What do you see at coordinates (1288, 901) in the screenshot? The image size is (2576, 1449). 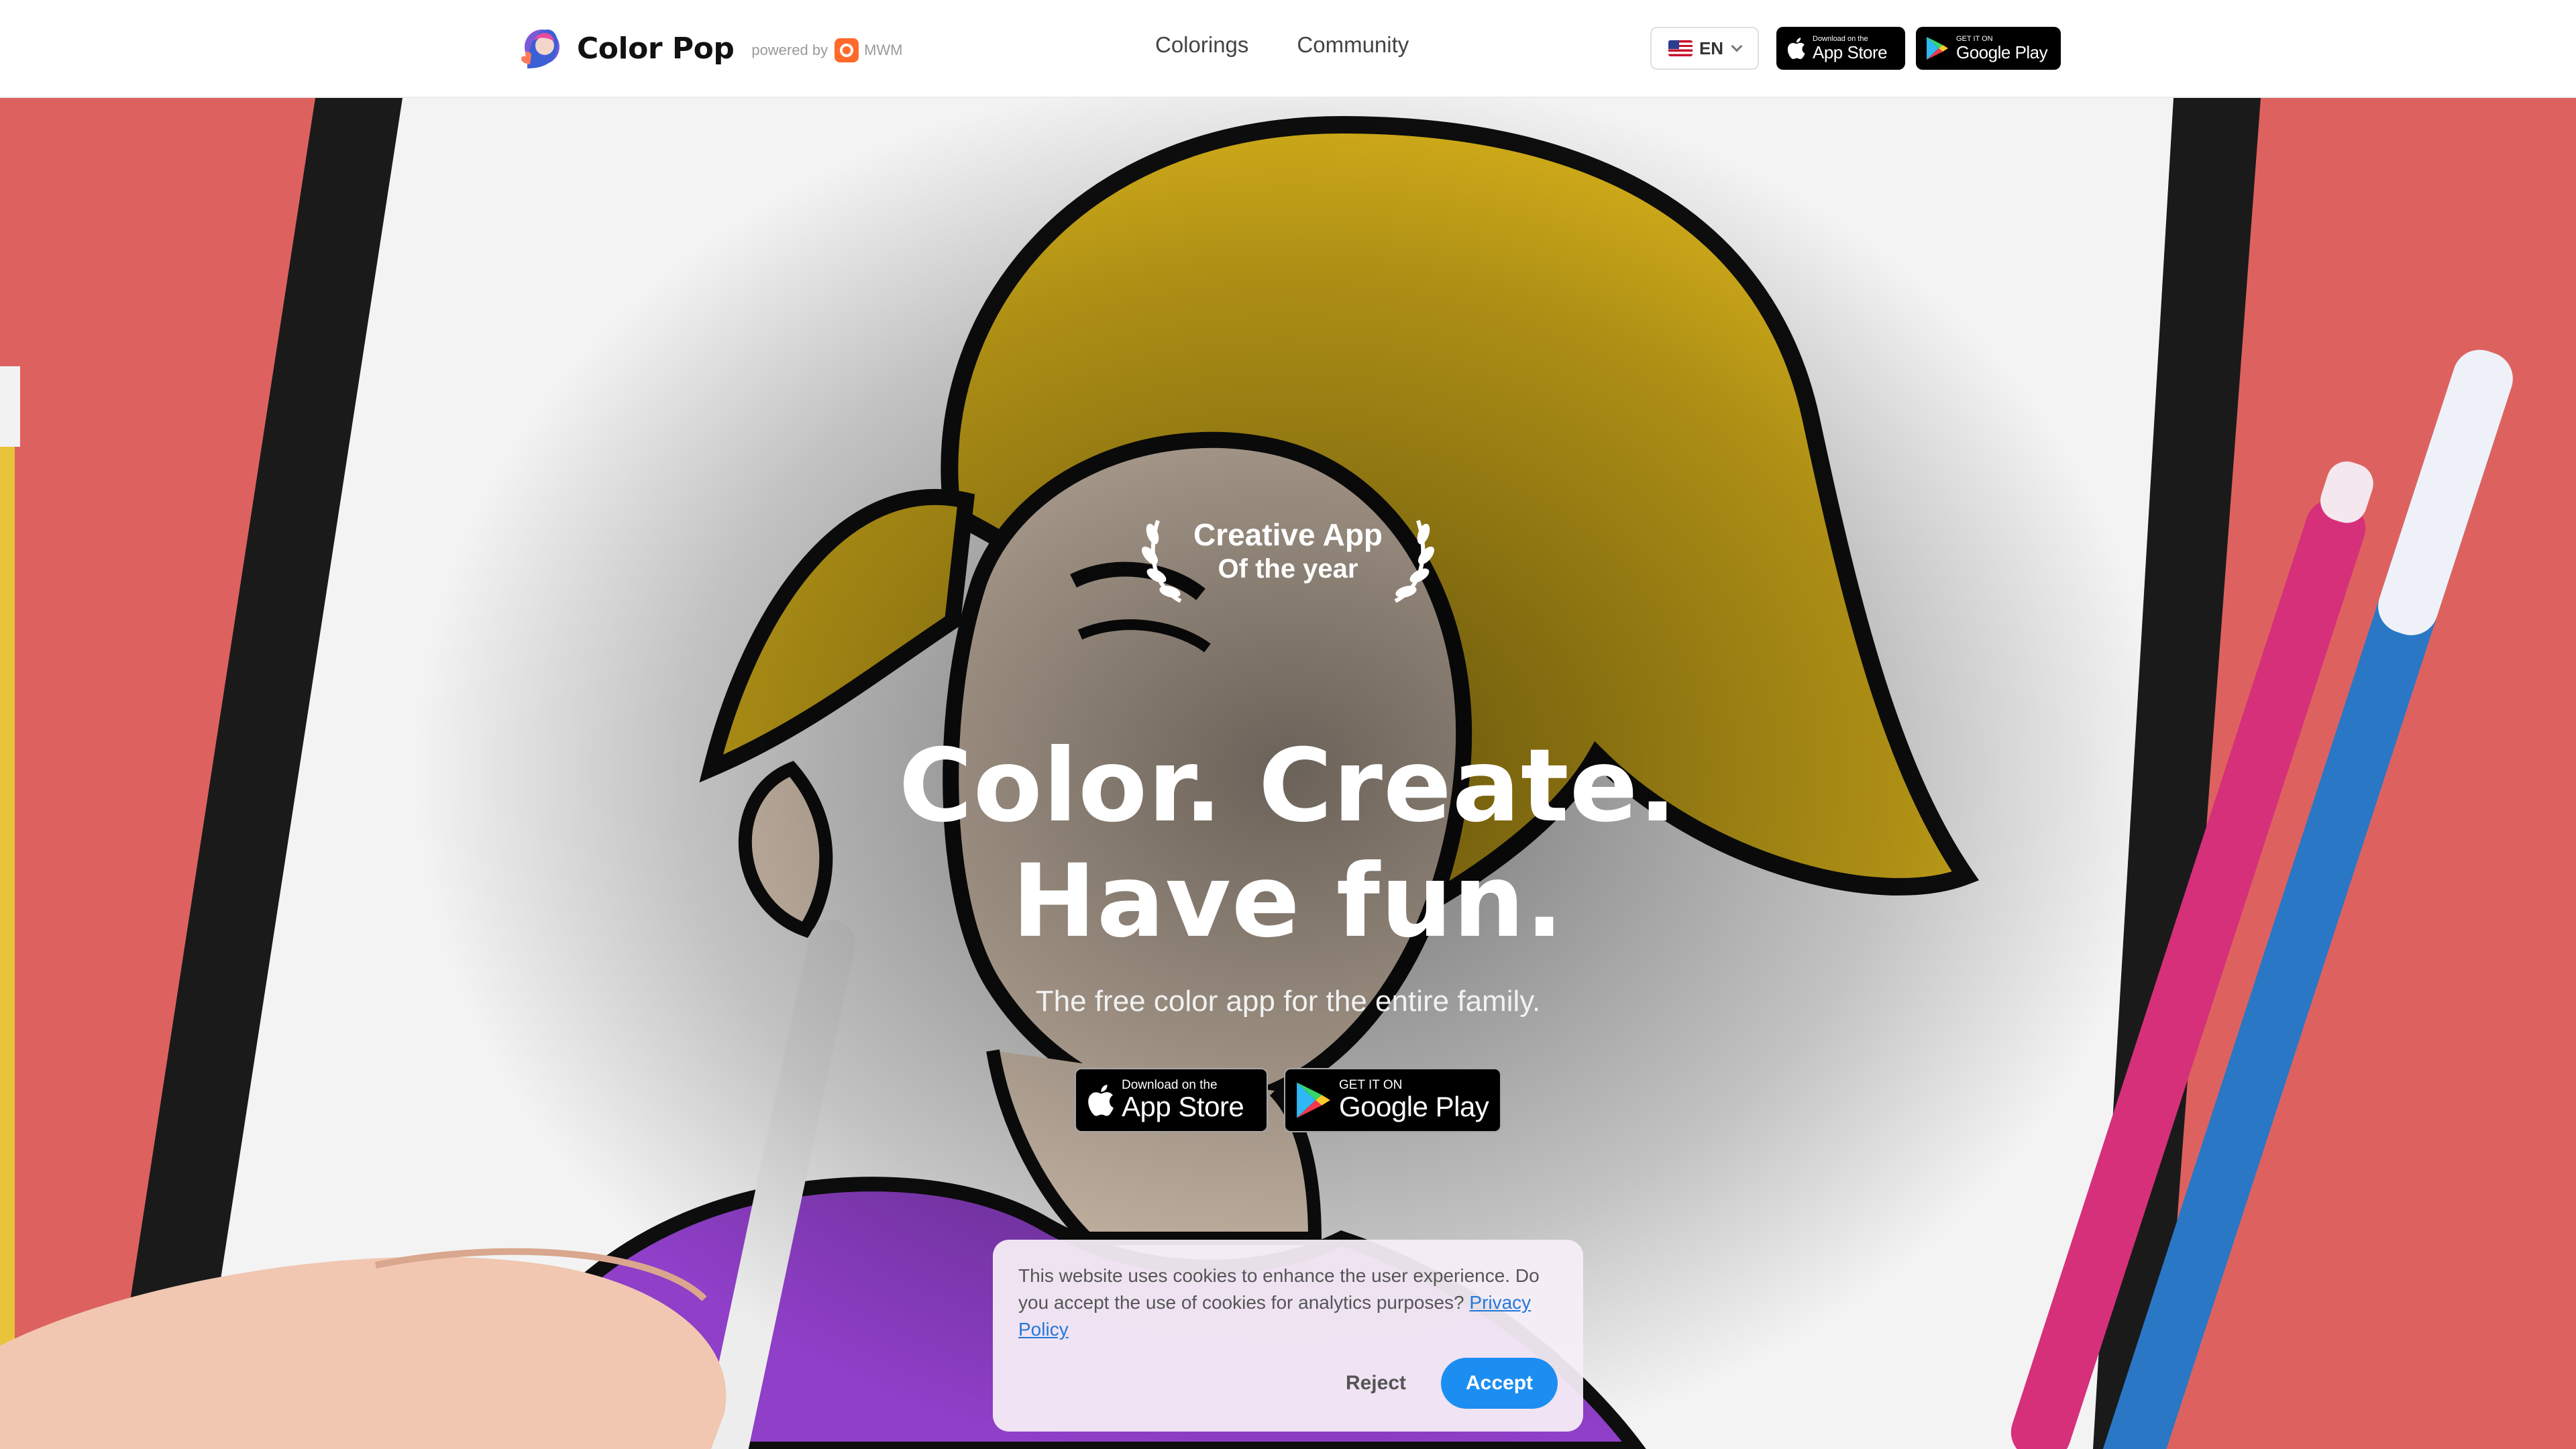 I see `headline-line-2: Have fun.` at bounding box center [1288, 901].